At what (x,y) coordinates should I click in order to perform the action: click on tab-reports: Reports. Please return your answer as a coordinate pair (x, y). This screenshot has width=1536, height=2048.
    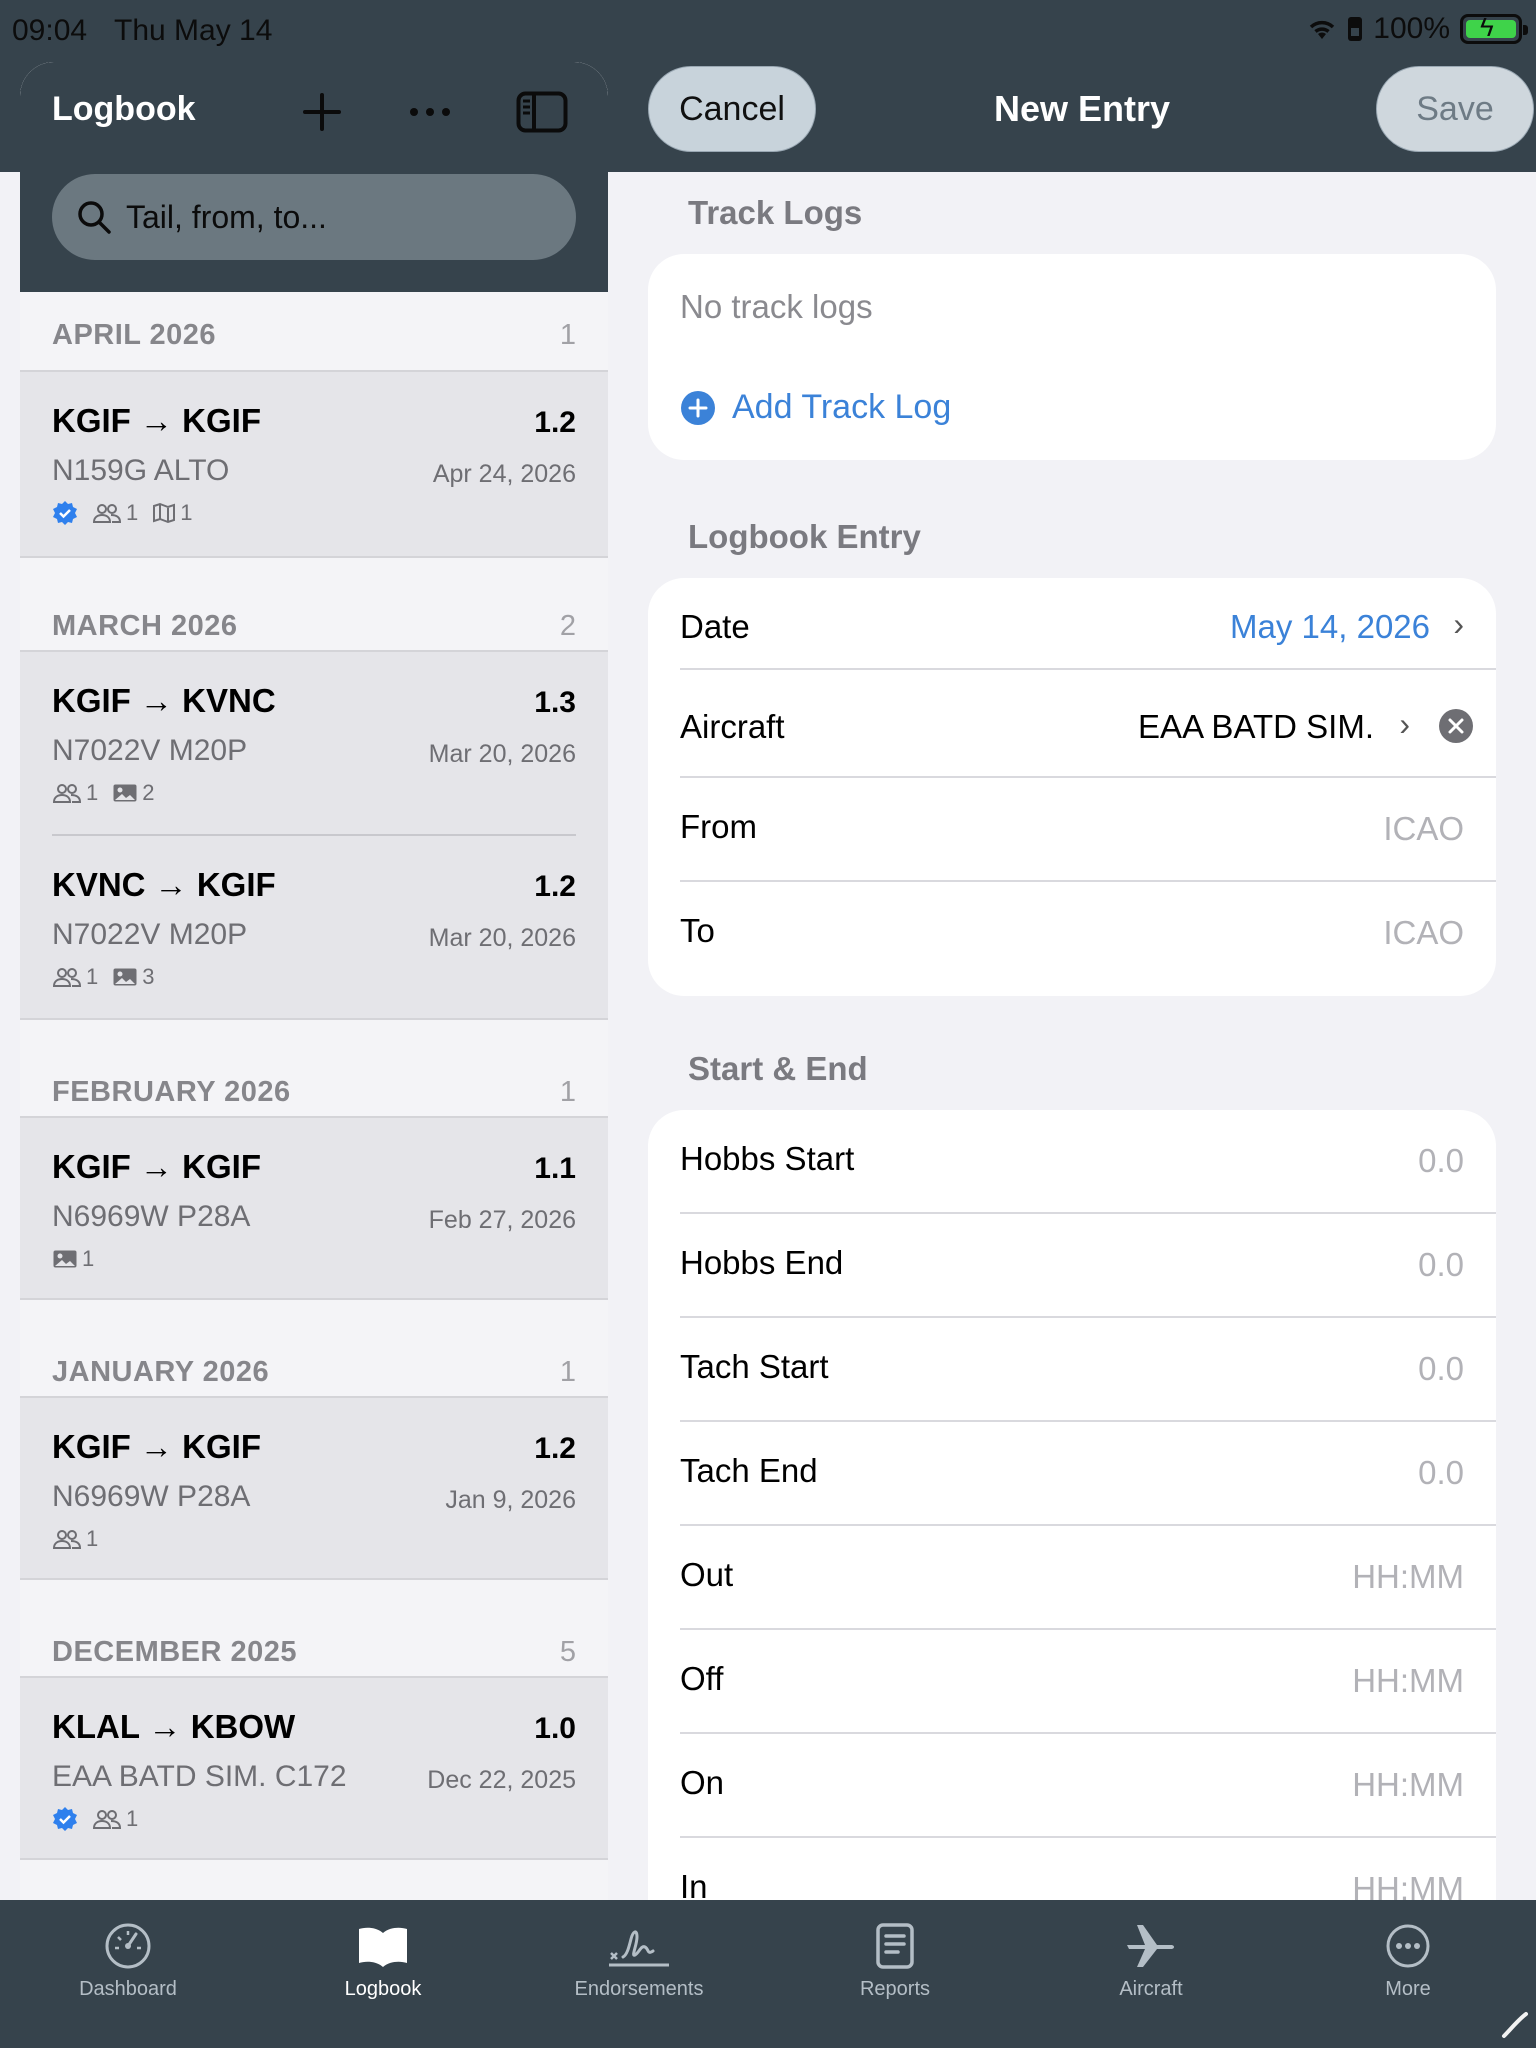
    Looking at the image, I should click on (895, 1957).